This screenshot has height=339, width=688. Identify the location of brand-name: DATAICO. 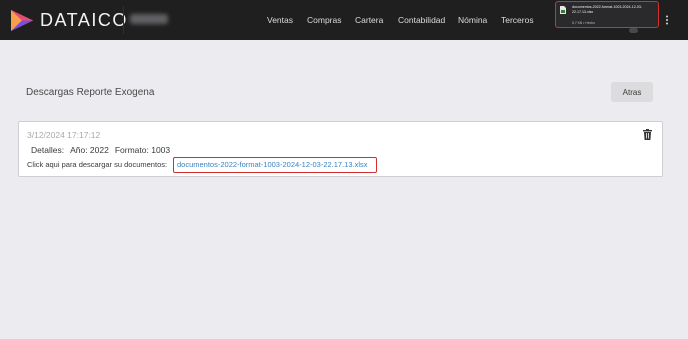
(84, 20).